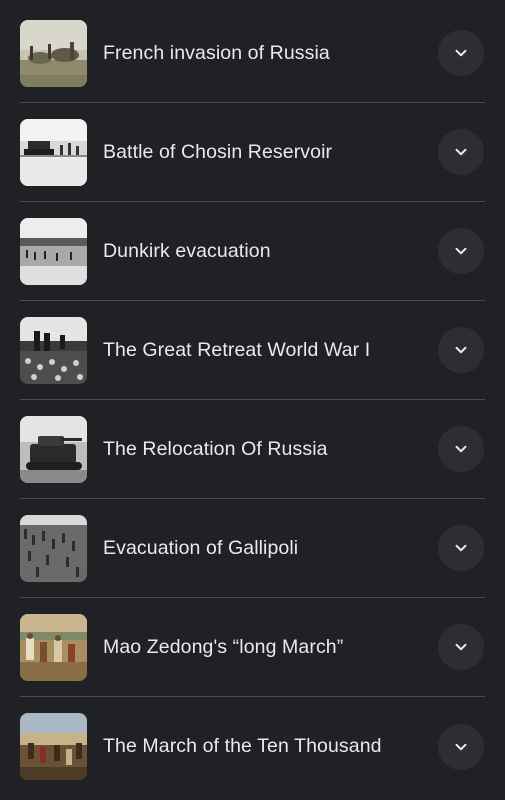 The width and height of the screenshot is (505, 800). I want to click on item-title: Dunkirk evacuation, so click(187, 250).